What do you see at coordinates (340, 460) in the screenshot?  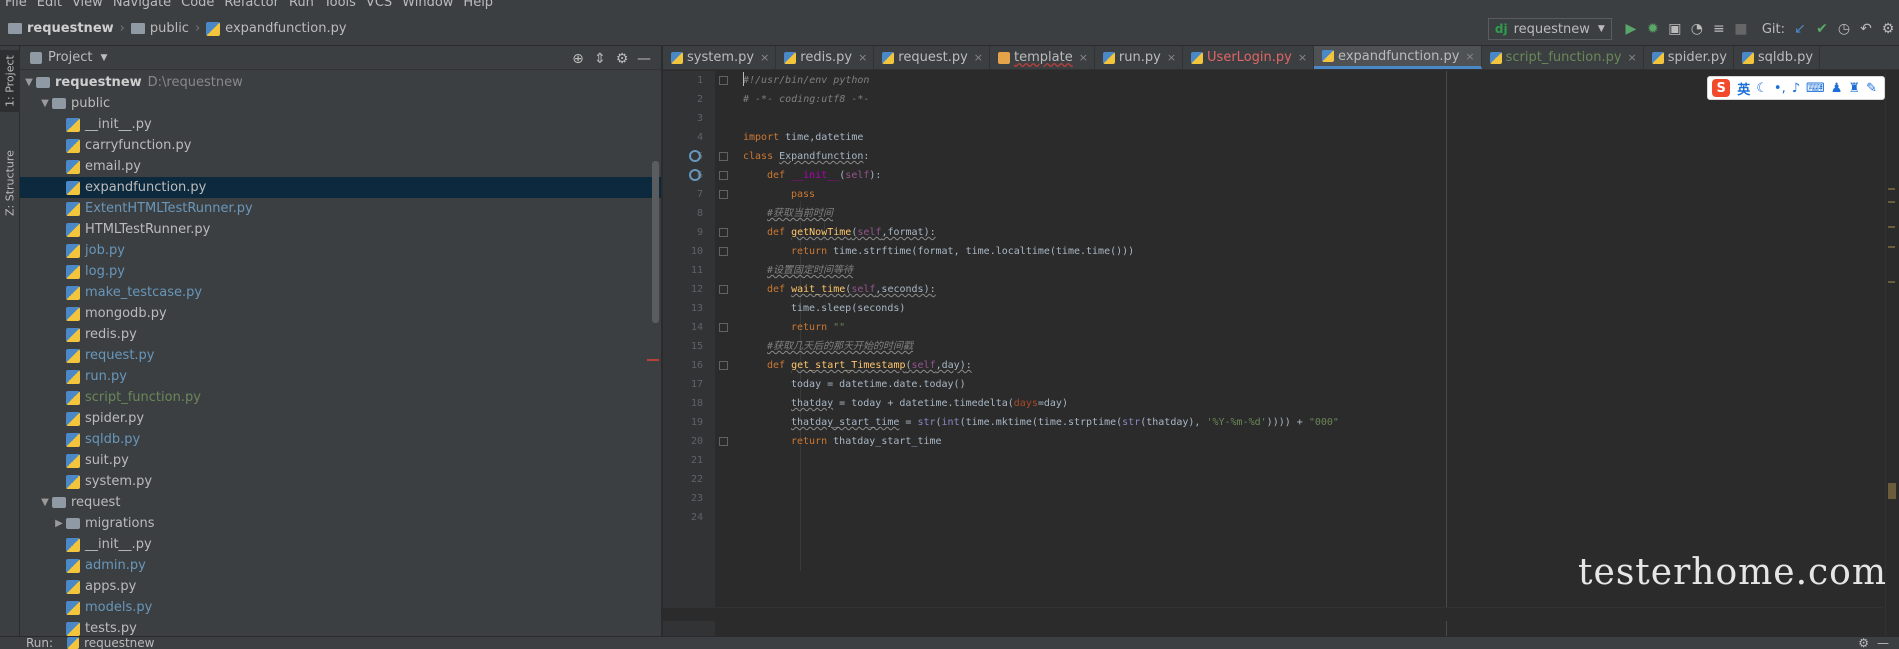 I see `tree-file: suit.py` at bounding box center [340, 460].